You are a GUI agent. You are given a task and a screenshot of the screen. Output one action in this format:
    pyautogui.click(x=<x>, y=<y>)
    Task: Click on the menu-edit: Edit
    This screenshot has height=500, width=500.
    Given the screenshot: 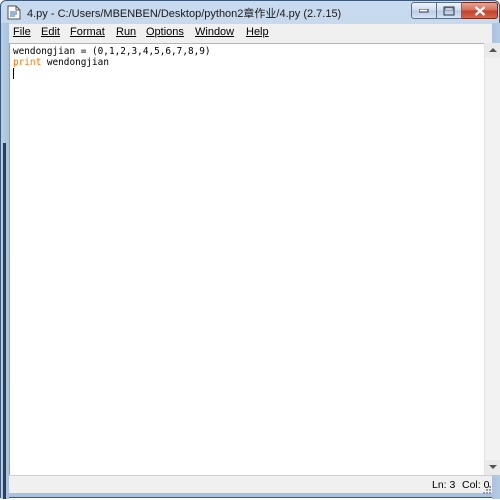 What is the action you would take?
    pyautogui.click(x=50, y=32)
    